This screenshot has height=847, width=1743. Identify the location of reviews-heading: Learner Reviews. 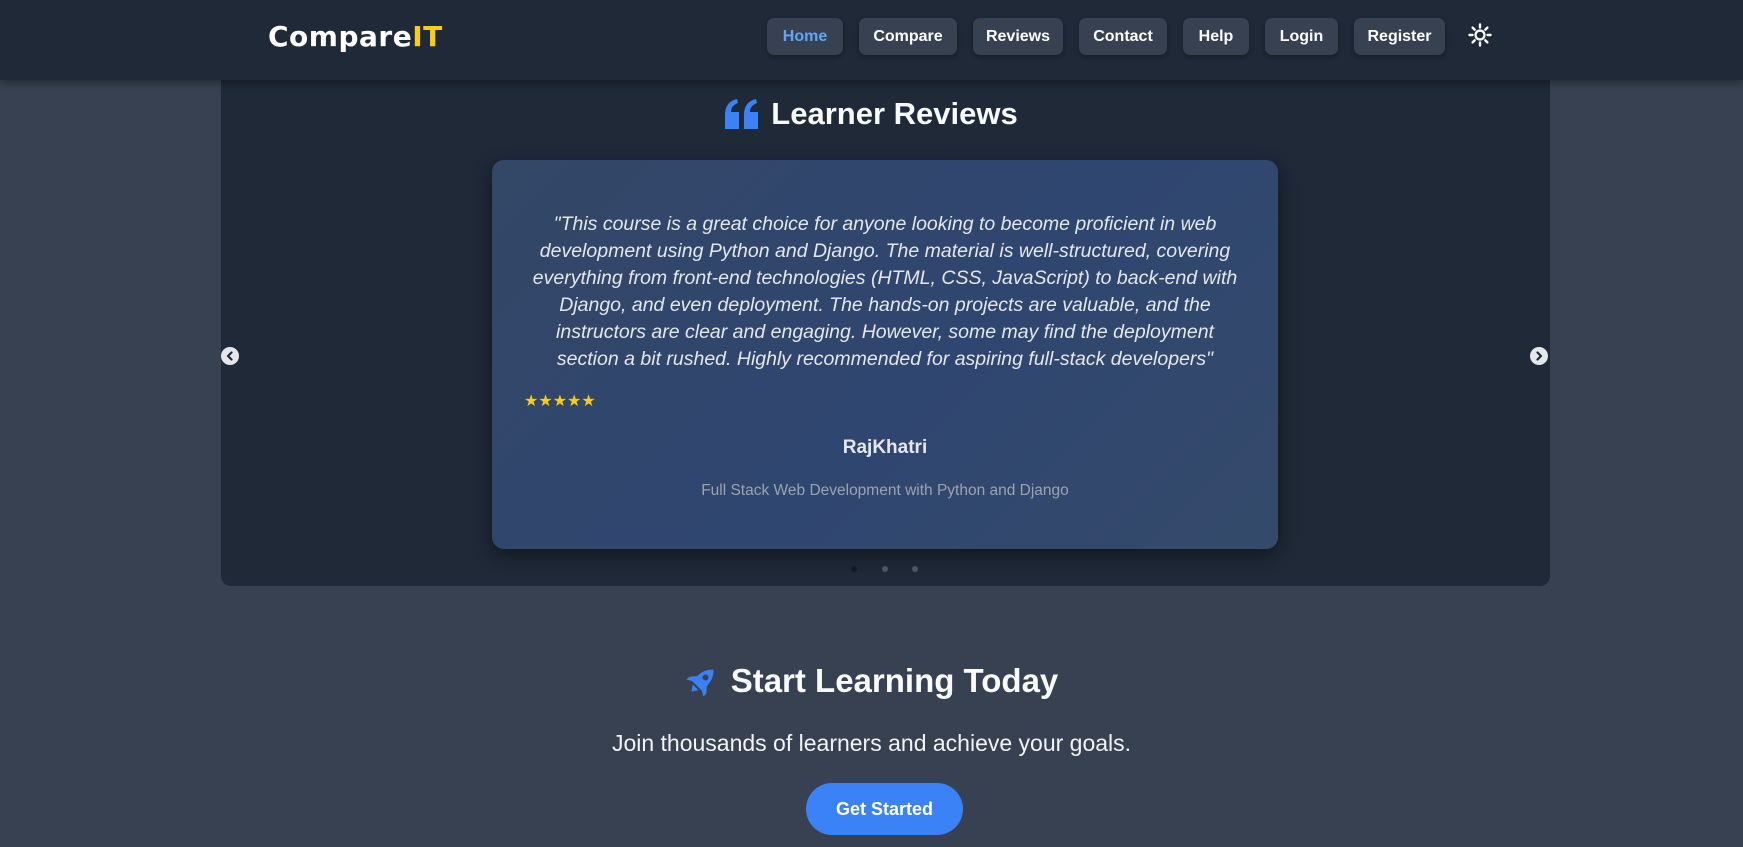
(871, 114).